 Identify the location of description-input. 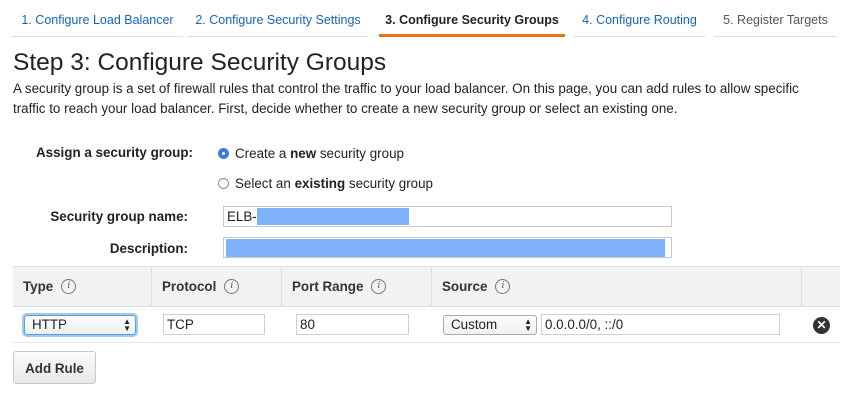
(447, 247).